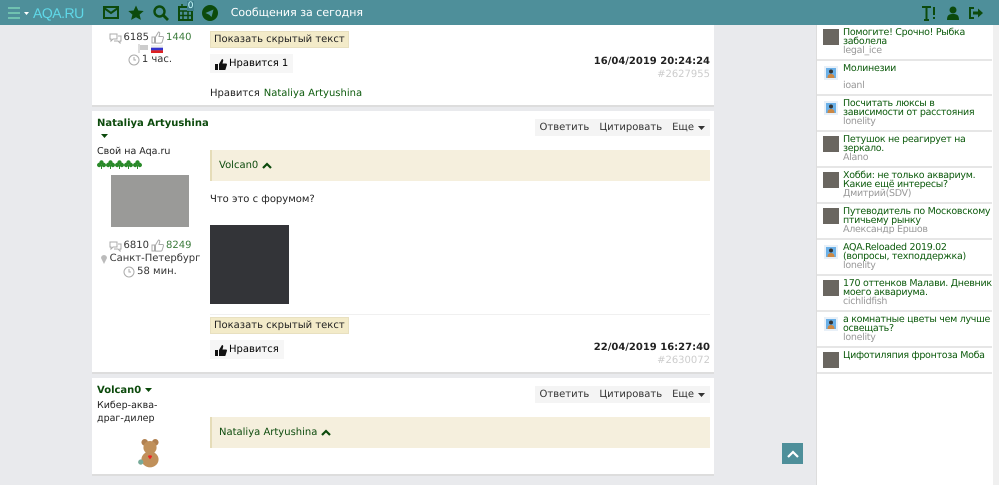 This screenshot has width=999, height=485. Describe the element at coordinates (190, 6) in the screenshot. I see `count-badge: 0` at that location.